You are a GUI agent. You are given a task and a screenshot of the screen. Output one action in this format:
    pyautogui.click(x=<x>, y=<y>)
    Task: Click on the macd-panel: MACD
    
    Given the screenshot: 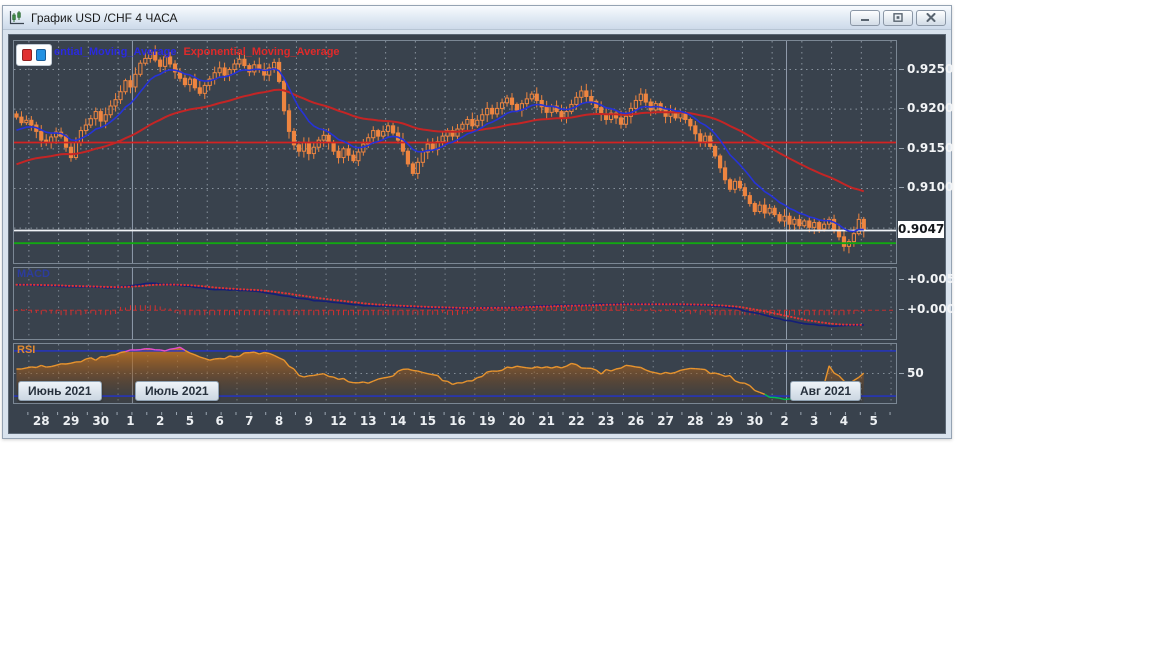 What is the action you would take?
    pyautogui.click(x=455, y=303)
    